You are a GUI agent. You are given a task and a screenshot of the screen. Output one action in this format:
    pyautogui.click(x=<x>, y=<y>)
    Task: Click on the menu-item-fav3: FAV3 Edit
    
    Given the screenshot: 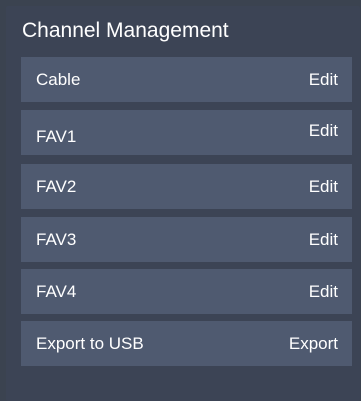 What is the action you would take?
    pyautogui.click(x=186, y=239)
    